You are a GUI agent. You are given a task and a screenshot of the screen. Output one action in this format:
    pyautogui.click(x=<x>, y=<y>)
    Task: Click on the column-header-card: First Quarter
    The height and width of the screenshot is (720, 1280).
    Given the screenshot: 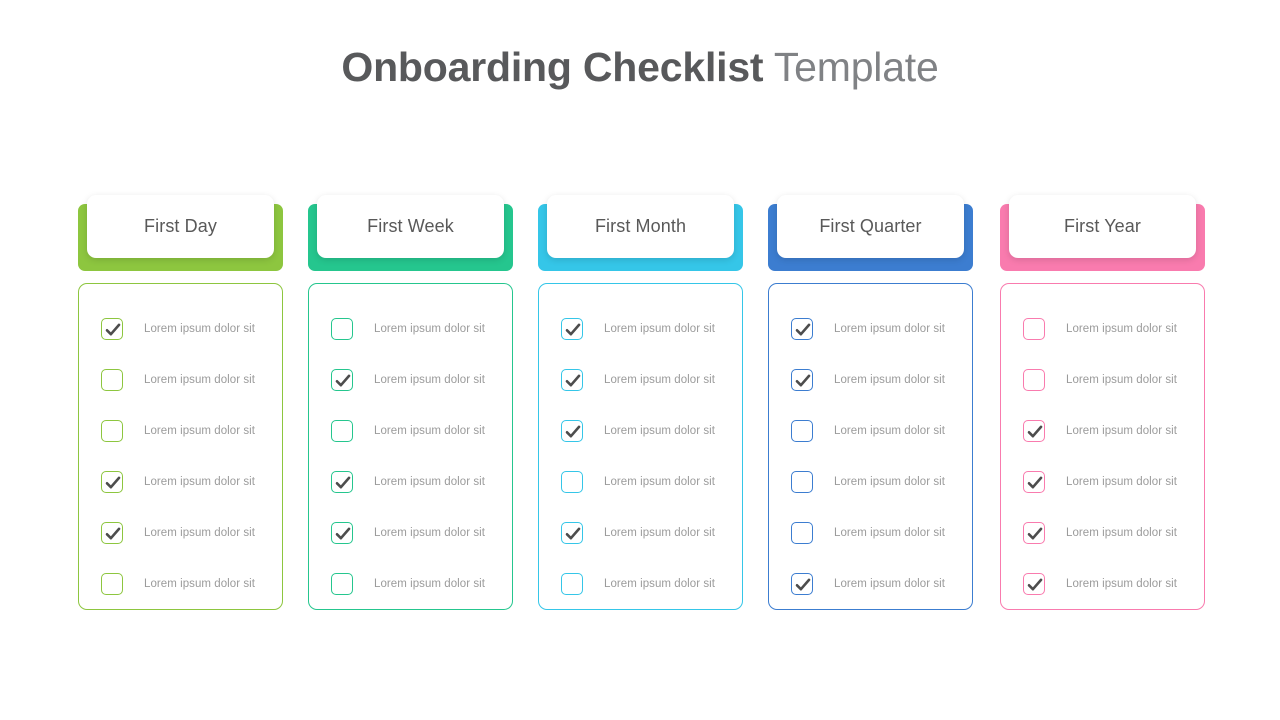 What is the action you would take?
    pyautogui.click(x=870, y=226)
    